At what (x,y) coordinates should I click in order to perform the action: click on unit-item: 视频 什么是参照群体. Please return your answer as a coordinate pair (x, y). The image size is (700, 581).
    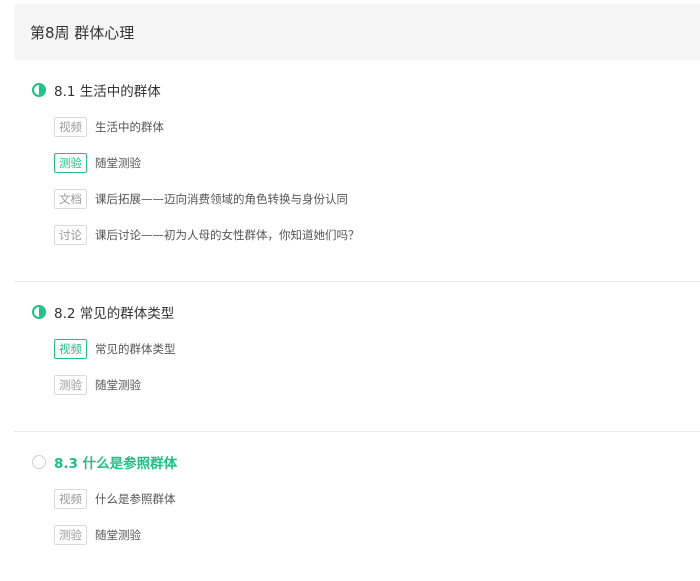
    Looking at the image, I should click on (115, 499).